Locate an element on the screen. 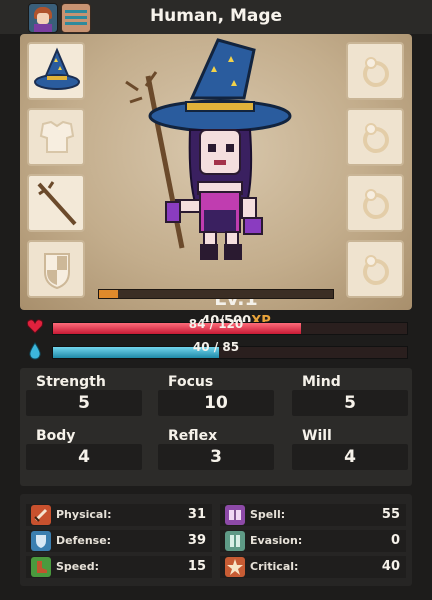 This screenshot has width=432, height=600. stat-label: Spell: is located at coordinates (268, 514).